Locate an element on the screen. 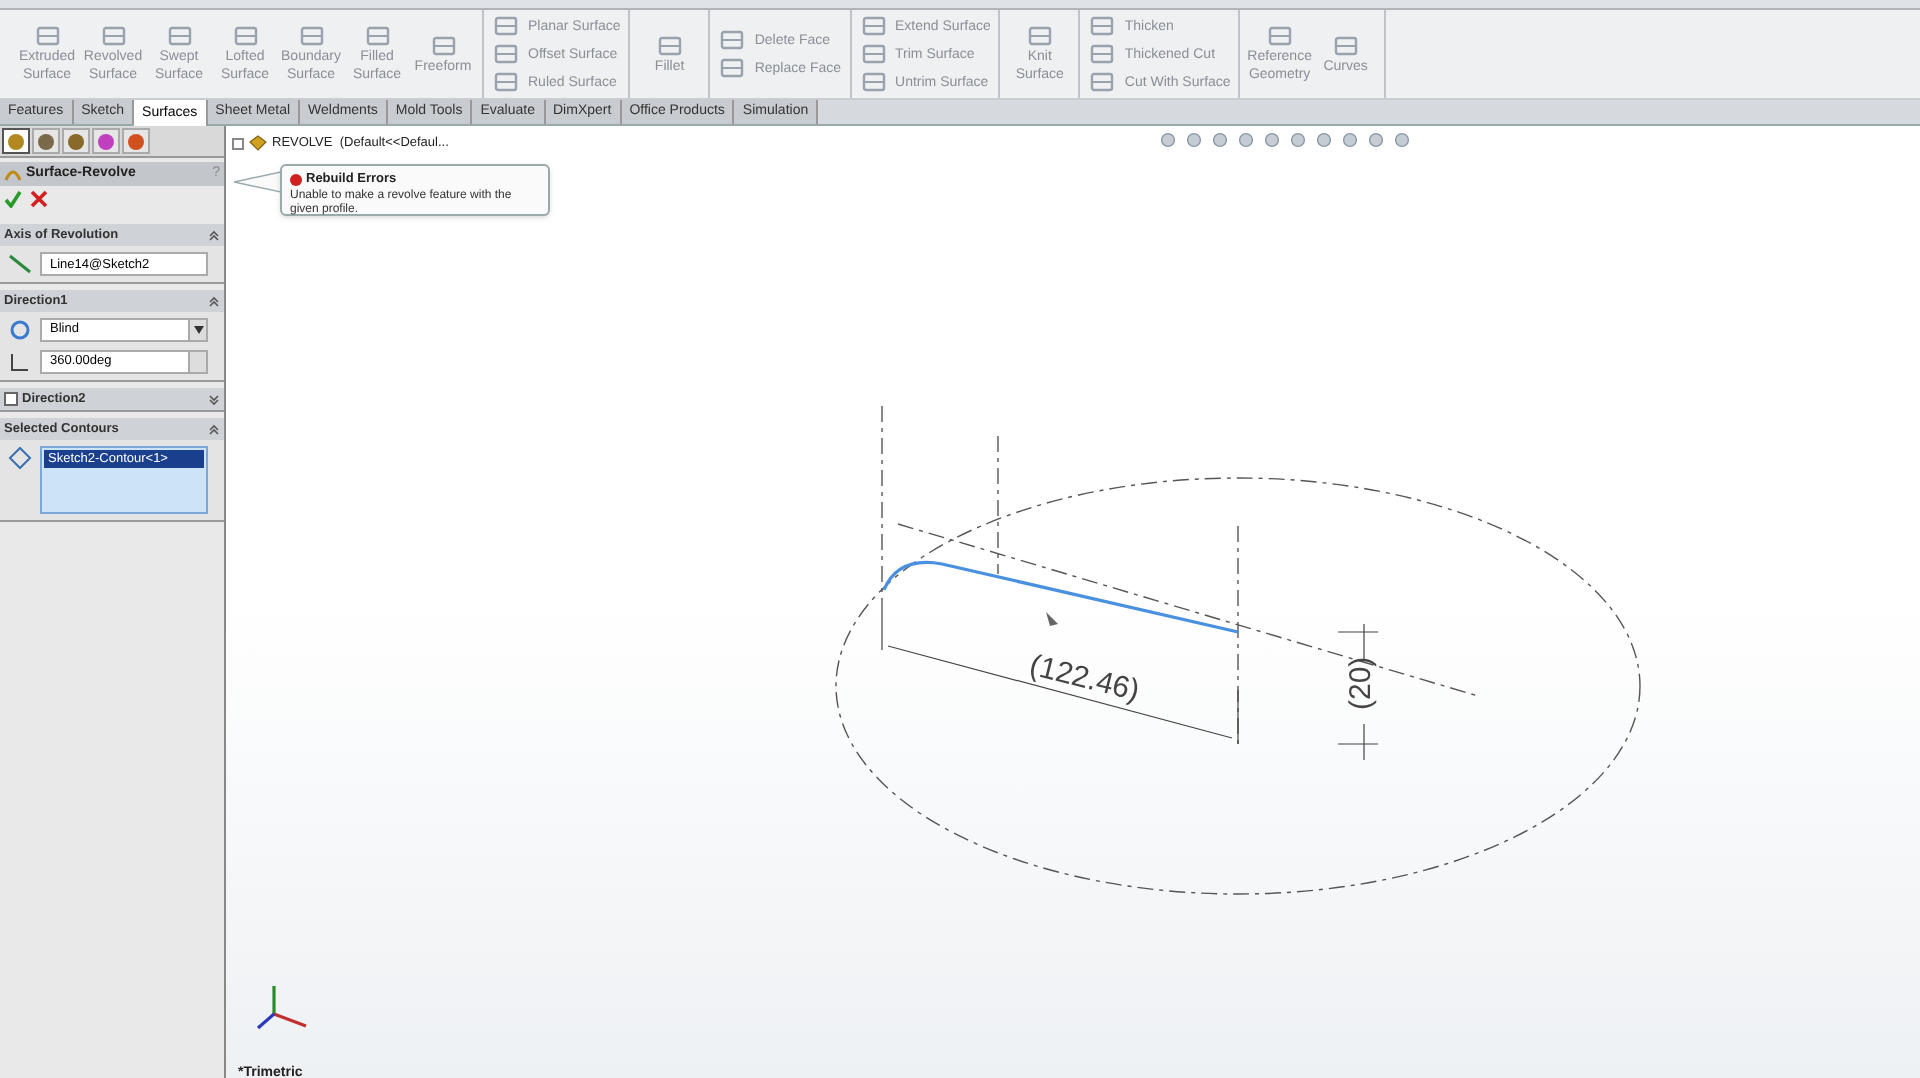 This screenshot has height=1078, width=1920. ok-icon is located at coordinates (13, 199).